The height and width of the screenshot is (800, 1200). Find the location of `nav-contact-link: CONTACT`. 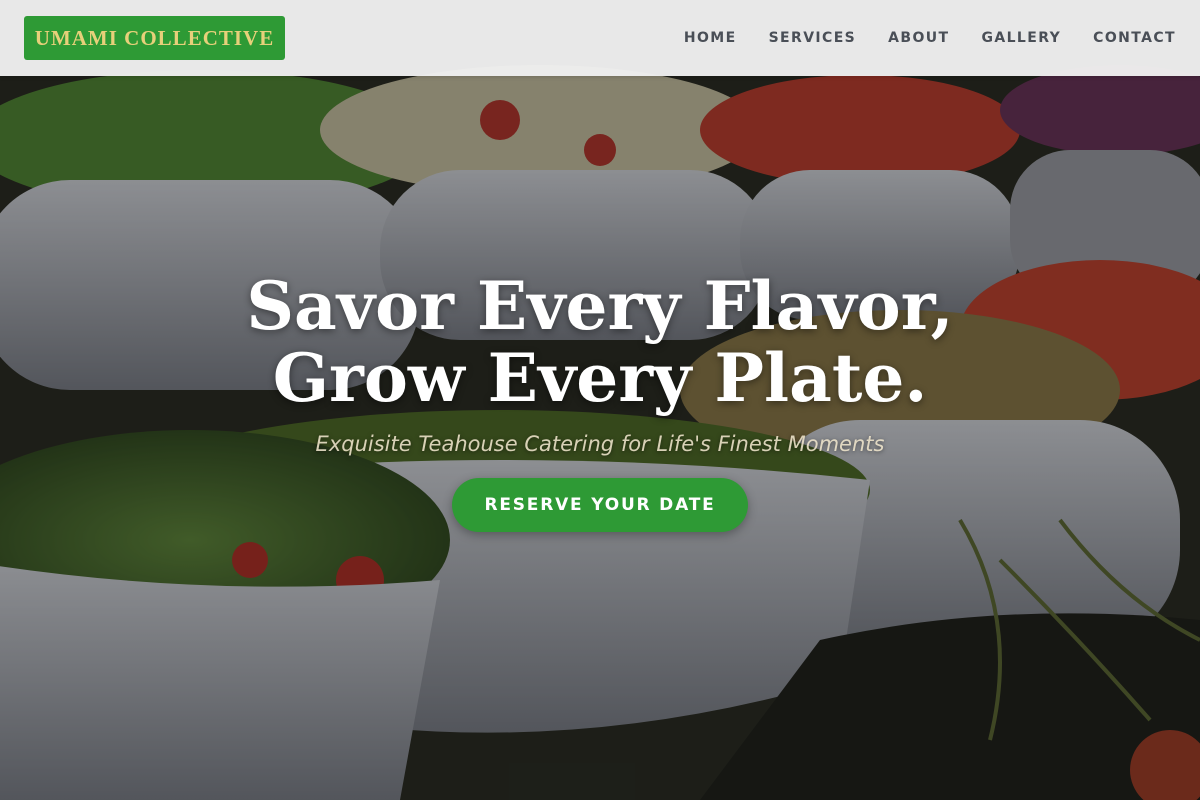

nav-contact-link: CONTACT is located at coordinates (1134, 38).